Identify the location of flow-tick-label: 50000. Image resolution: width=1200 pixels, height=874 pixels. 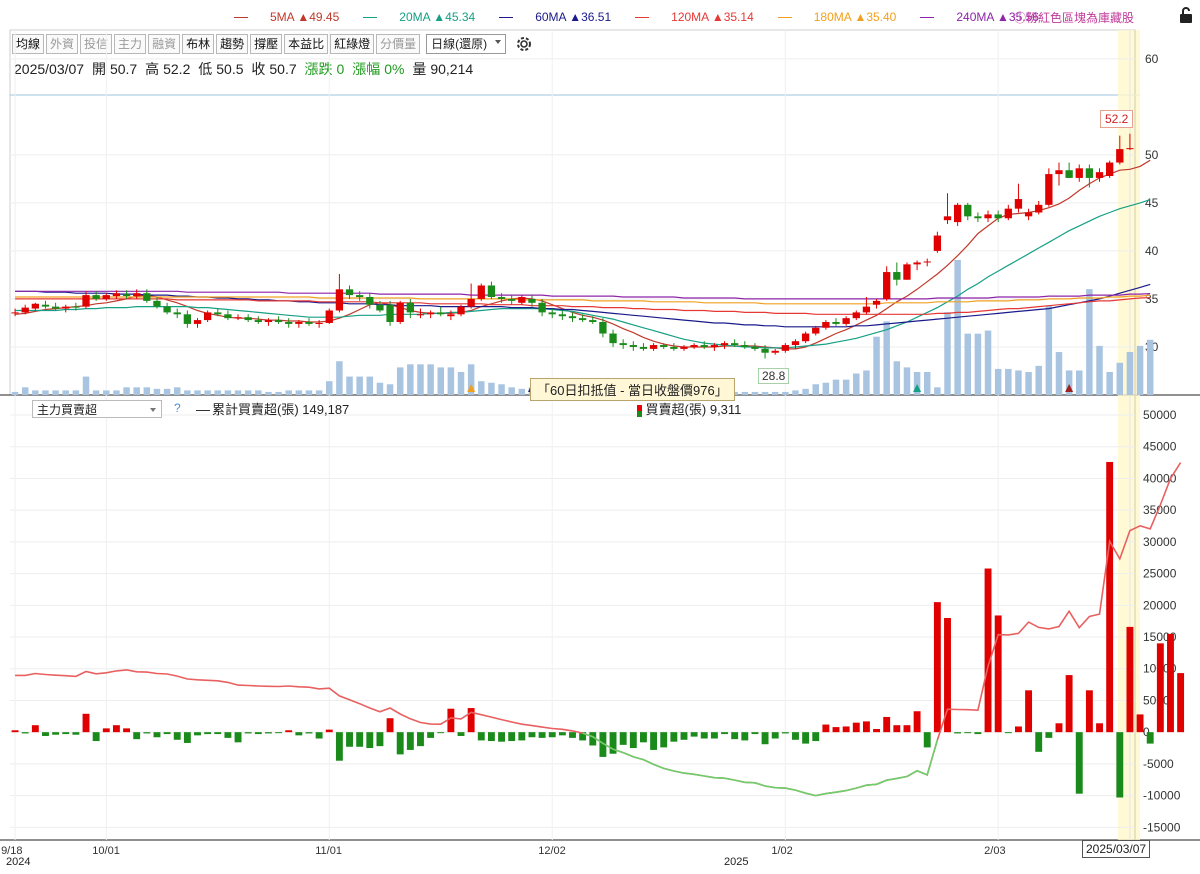
(1160, 415).